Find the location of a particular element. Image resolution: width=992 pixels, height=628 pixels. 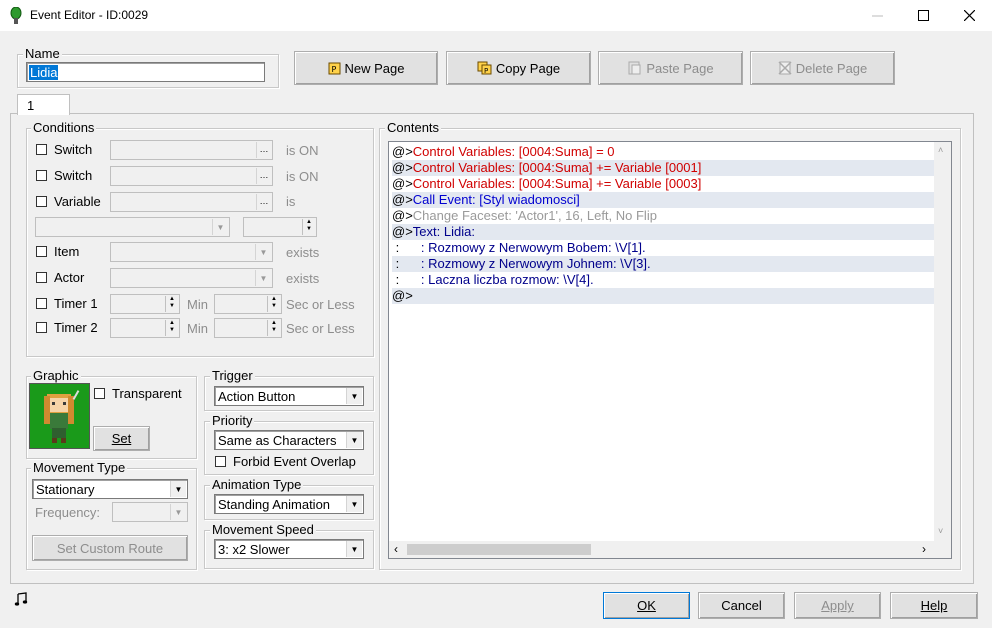

event-command-line: @> is located at coordinates (663, 296).